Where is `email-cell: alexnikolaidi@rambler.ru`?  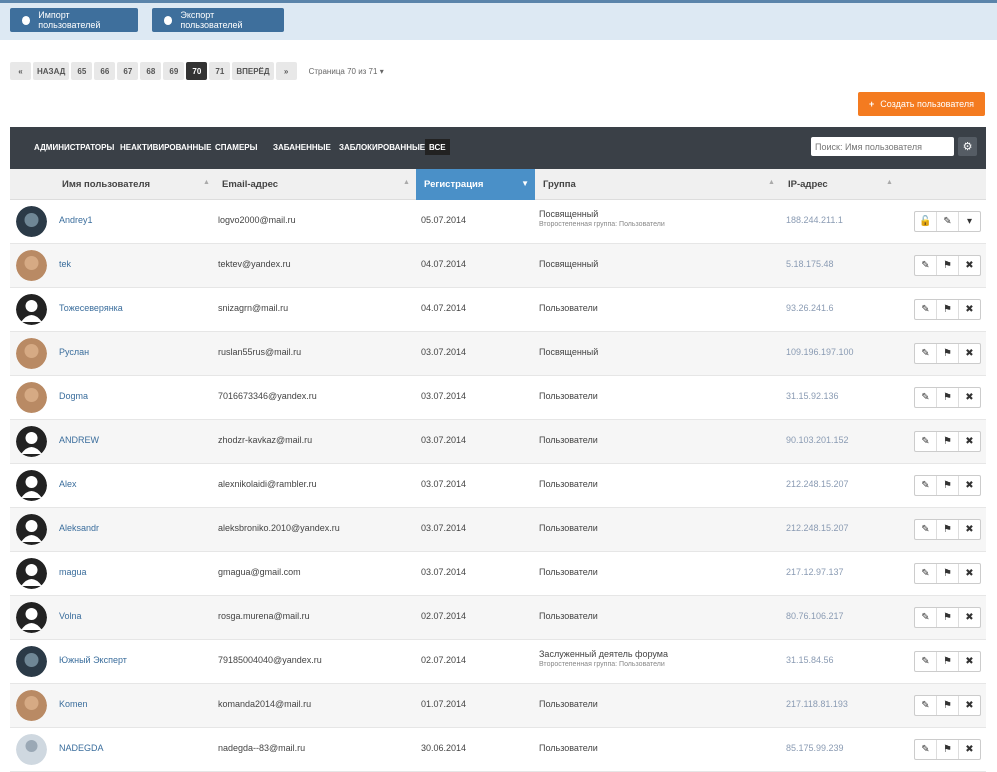
email-cell: alexnikolaidi@rambler.ru is located at coordinates (267, 484).